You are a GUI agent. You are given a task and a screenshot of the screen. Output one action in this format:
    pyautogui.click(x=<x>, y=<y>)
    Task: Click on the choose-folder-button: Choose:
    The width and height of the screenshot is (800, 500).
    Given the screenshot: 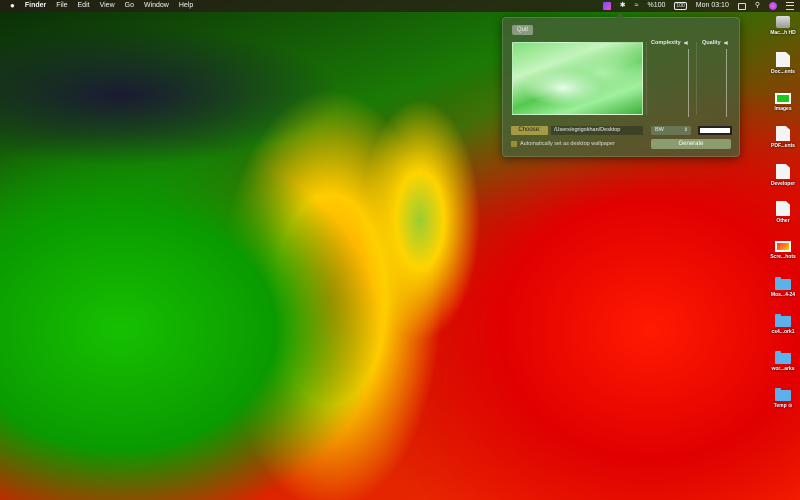 What is the action you would take?
    pyautogui.click(x=529, y=130)
    